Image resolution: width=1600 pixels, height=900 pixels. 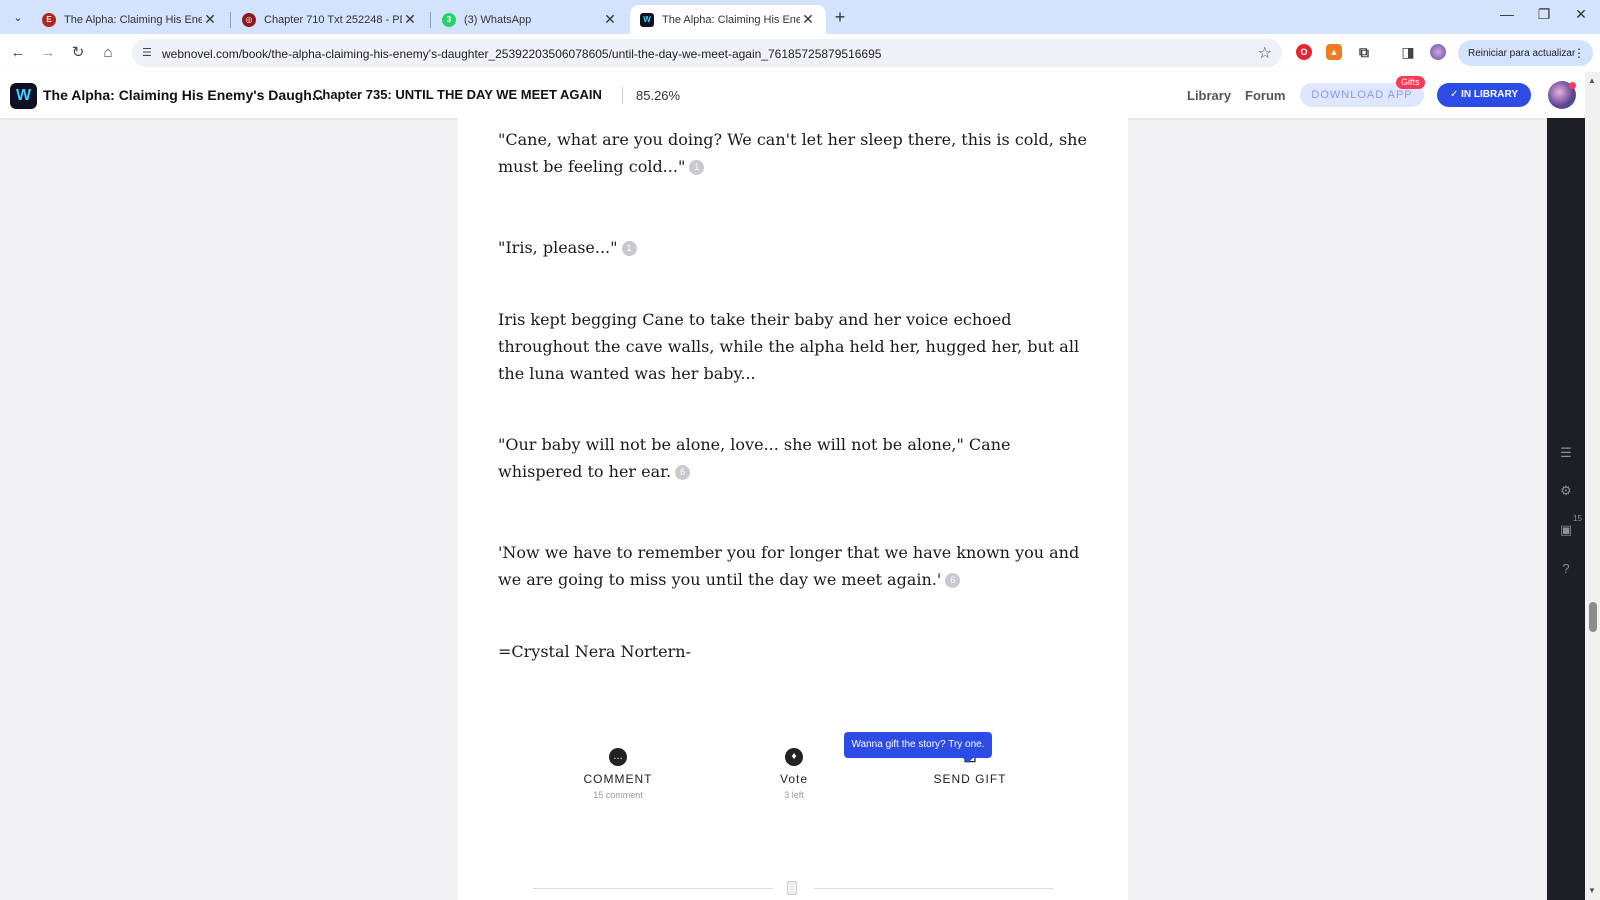 What do you see at coordinates (1593, 617) in the screenshot?
I see `scroll-thumb` at bounding box center [1593, 617].